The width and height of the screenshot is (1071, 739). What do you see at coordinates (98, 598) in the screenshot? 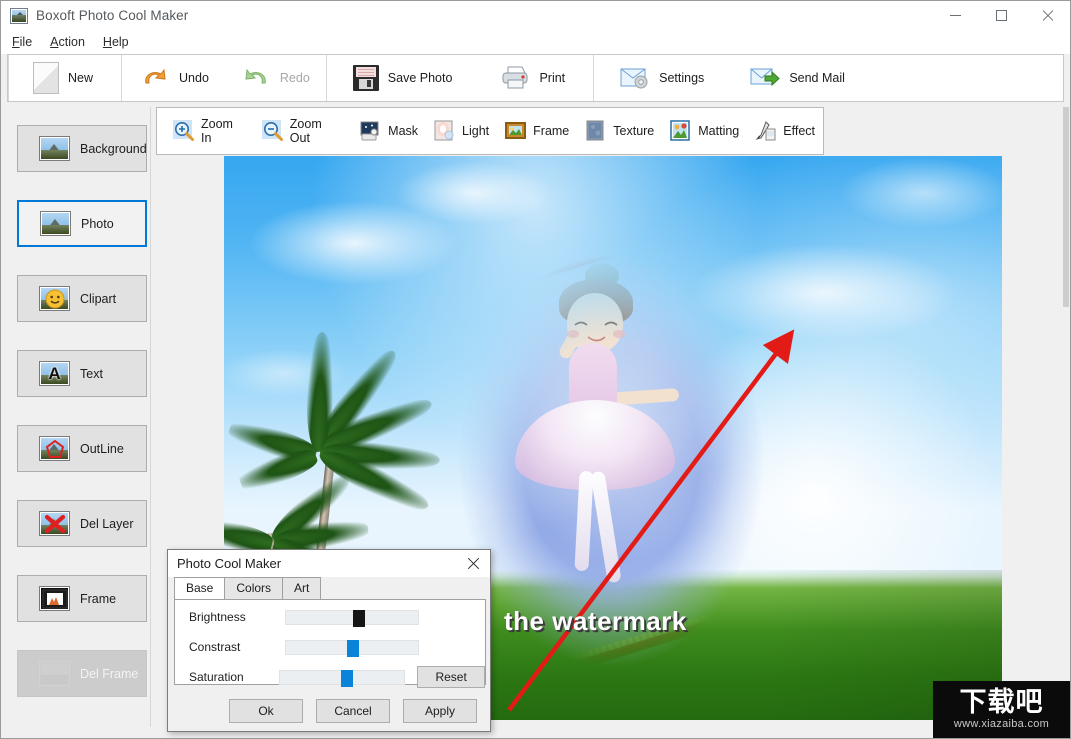
I see `sidebar-label-frame: Frame` at bounding box center [98, 598].